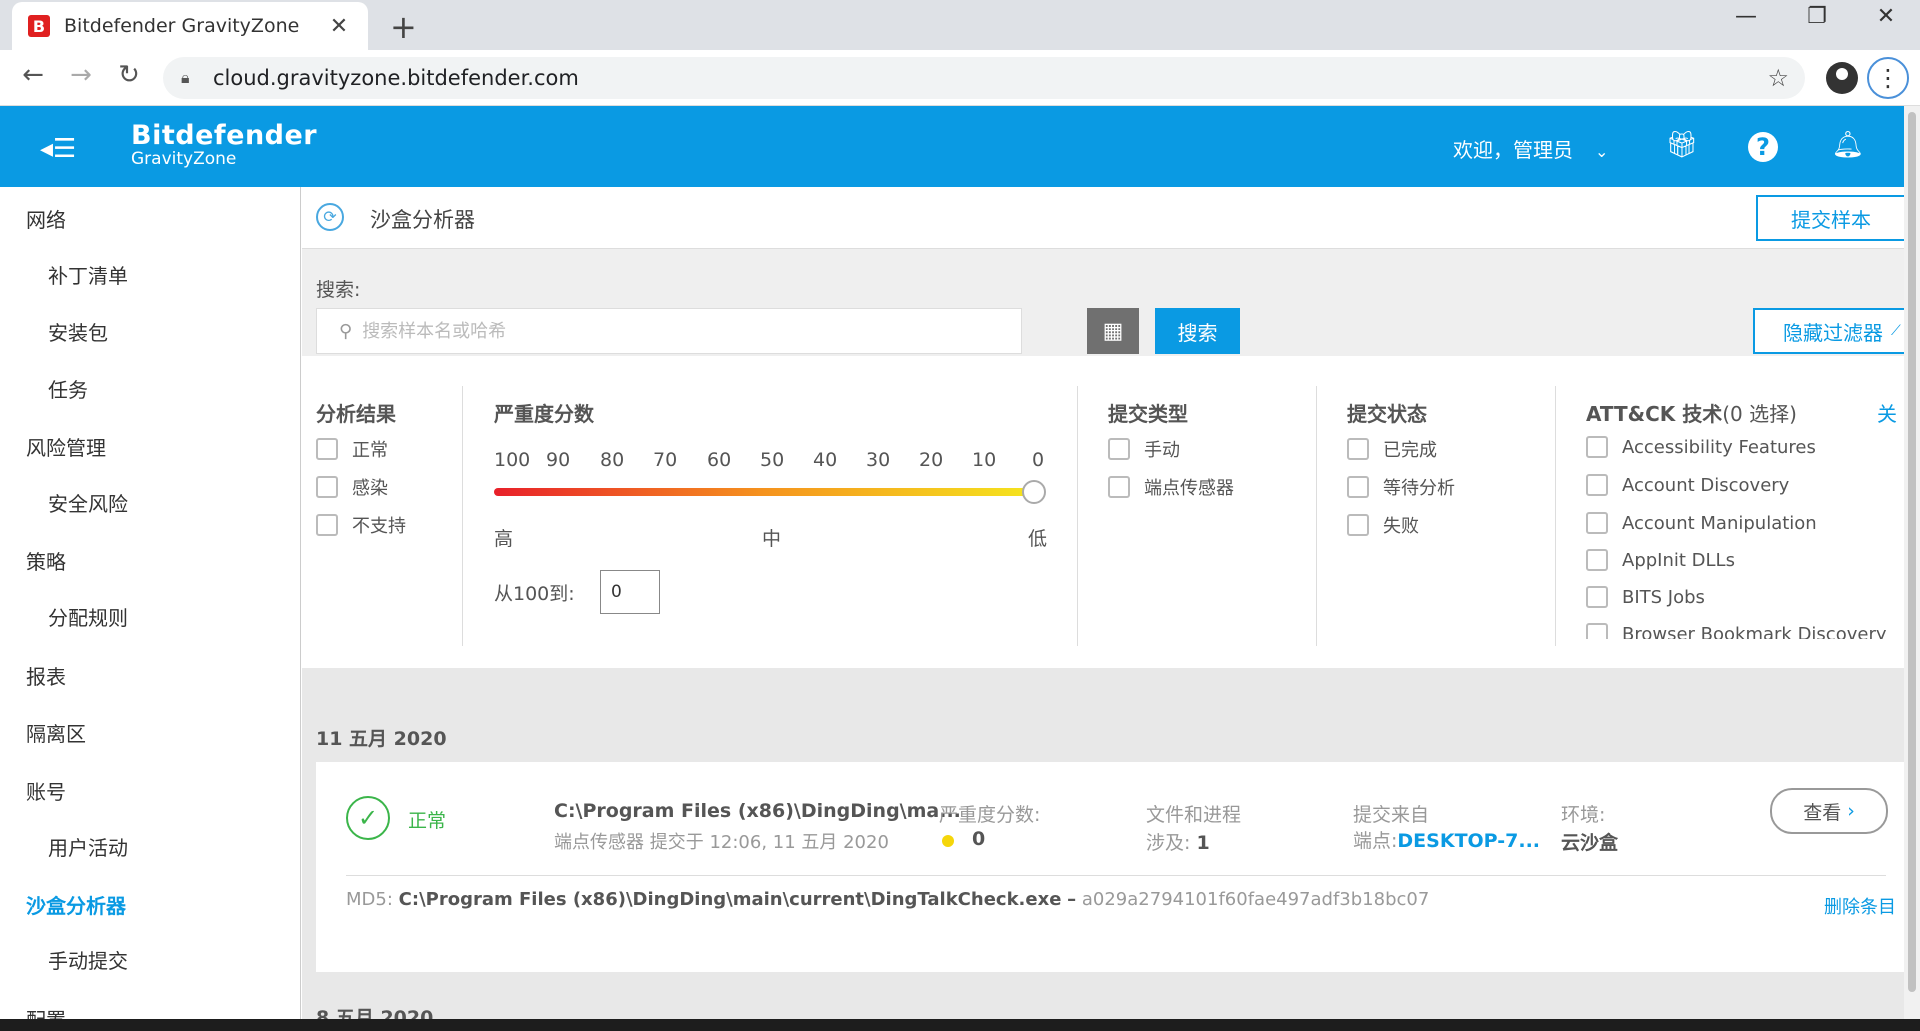 This screenshot has height=1031, width=1920. Describe the element at coordinates (825, 460) in the screenshot. I see `scale-tick: 40` at that location.